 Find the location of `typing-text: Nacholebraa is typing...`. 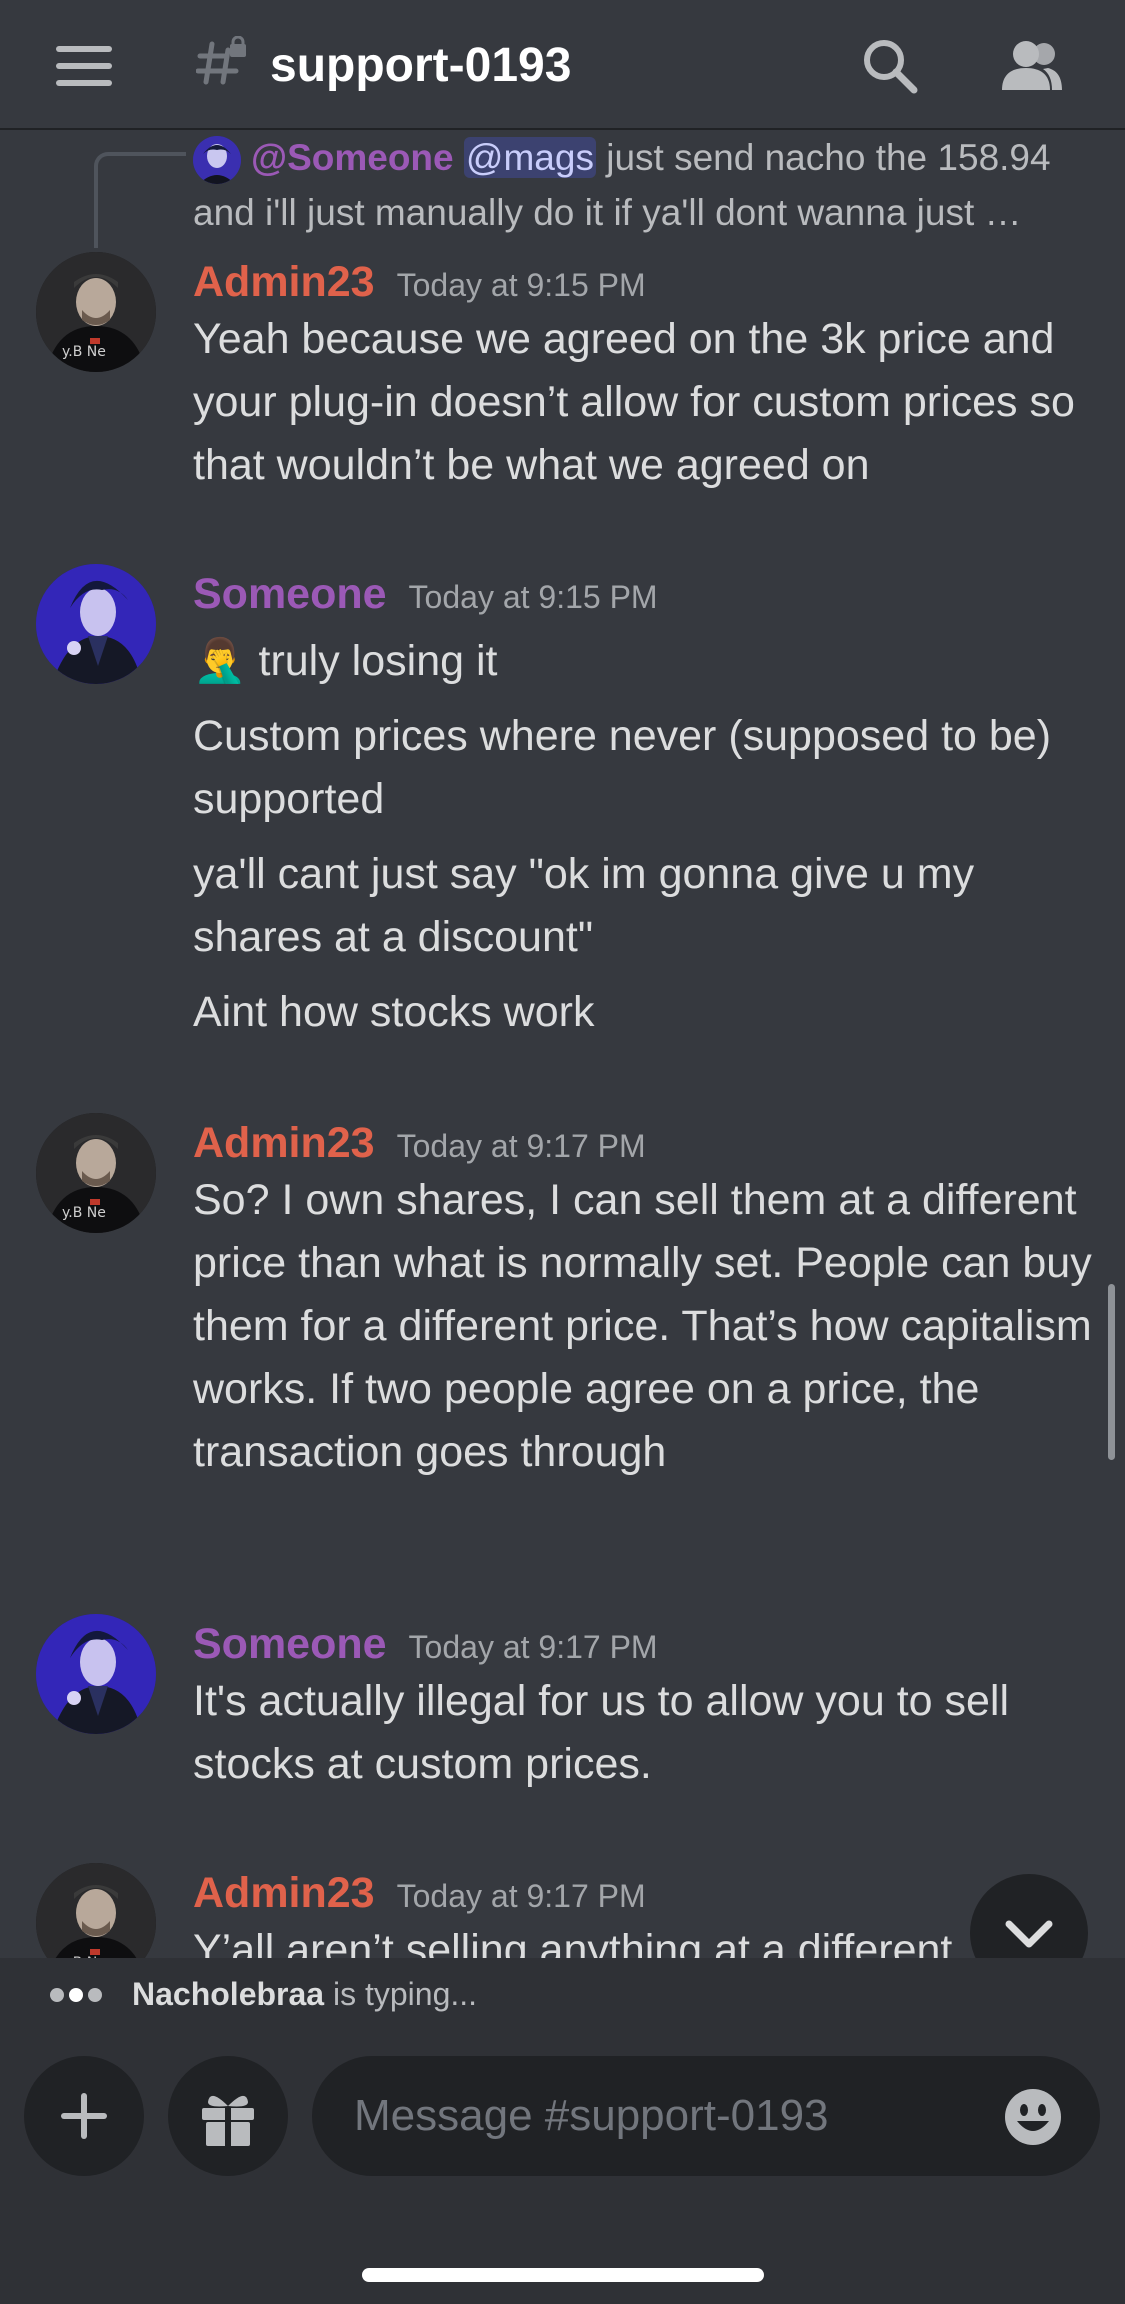

typing-text: Nacholebraa is typing... is located at coordinates (304, 1994).